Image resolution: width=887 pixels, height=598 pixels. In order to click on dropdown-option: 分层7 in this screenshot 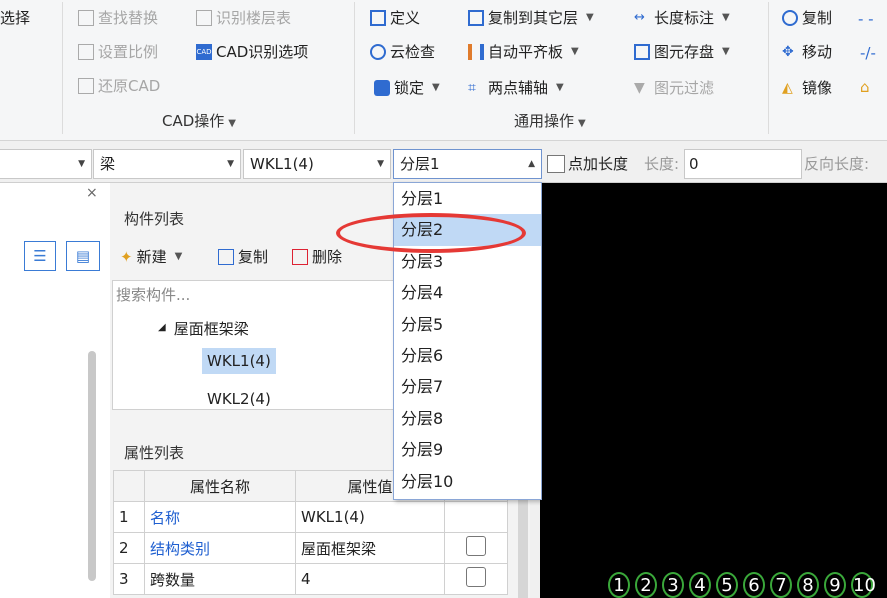, I will do `click(467, 386)`.